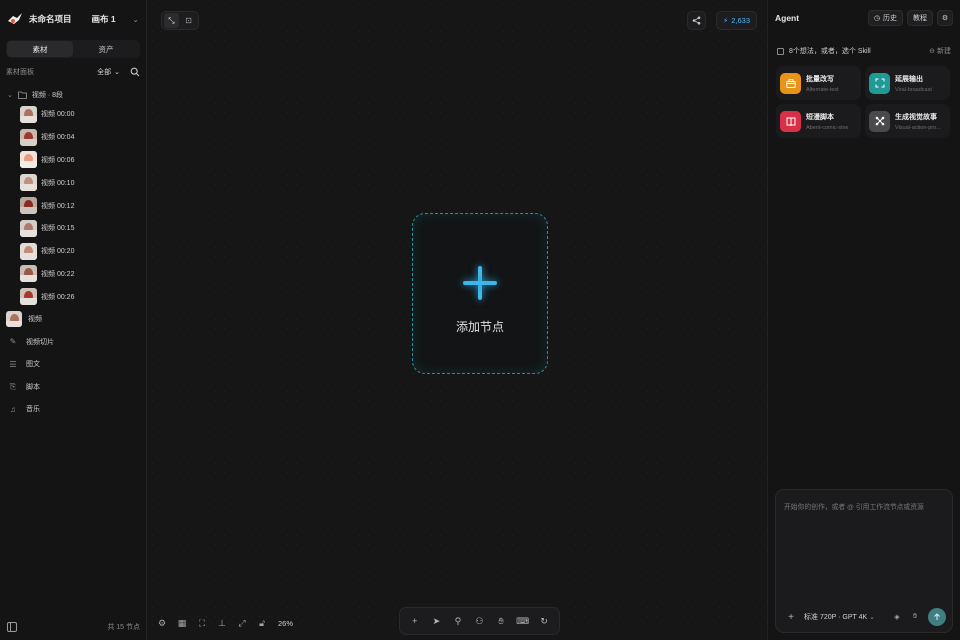  I want to click on share-button, so click(696, 20).